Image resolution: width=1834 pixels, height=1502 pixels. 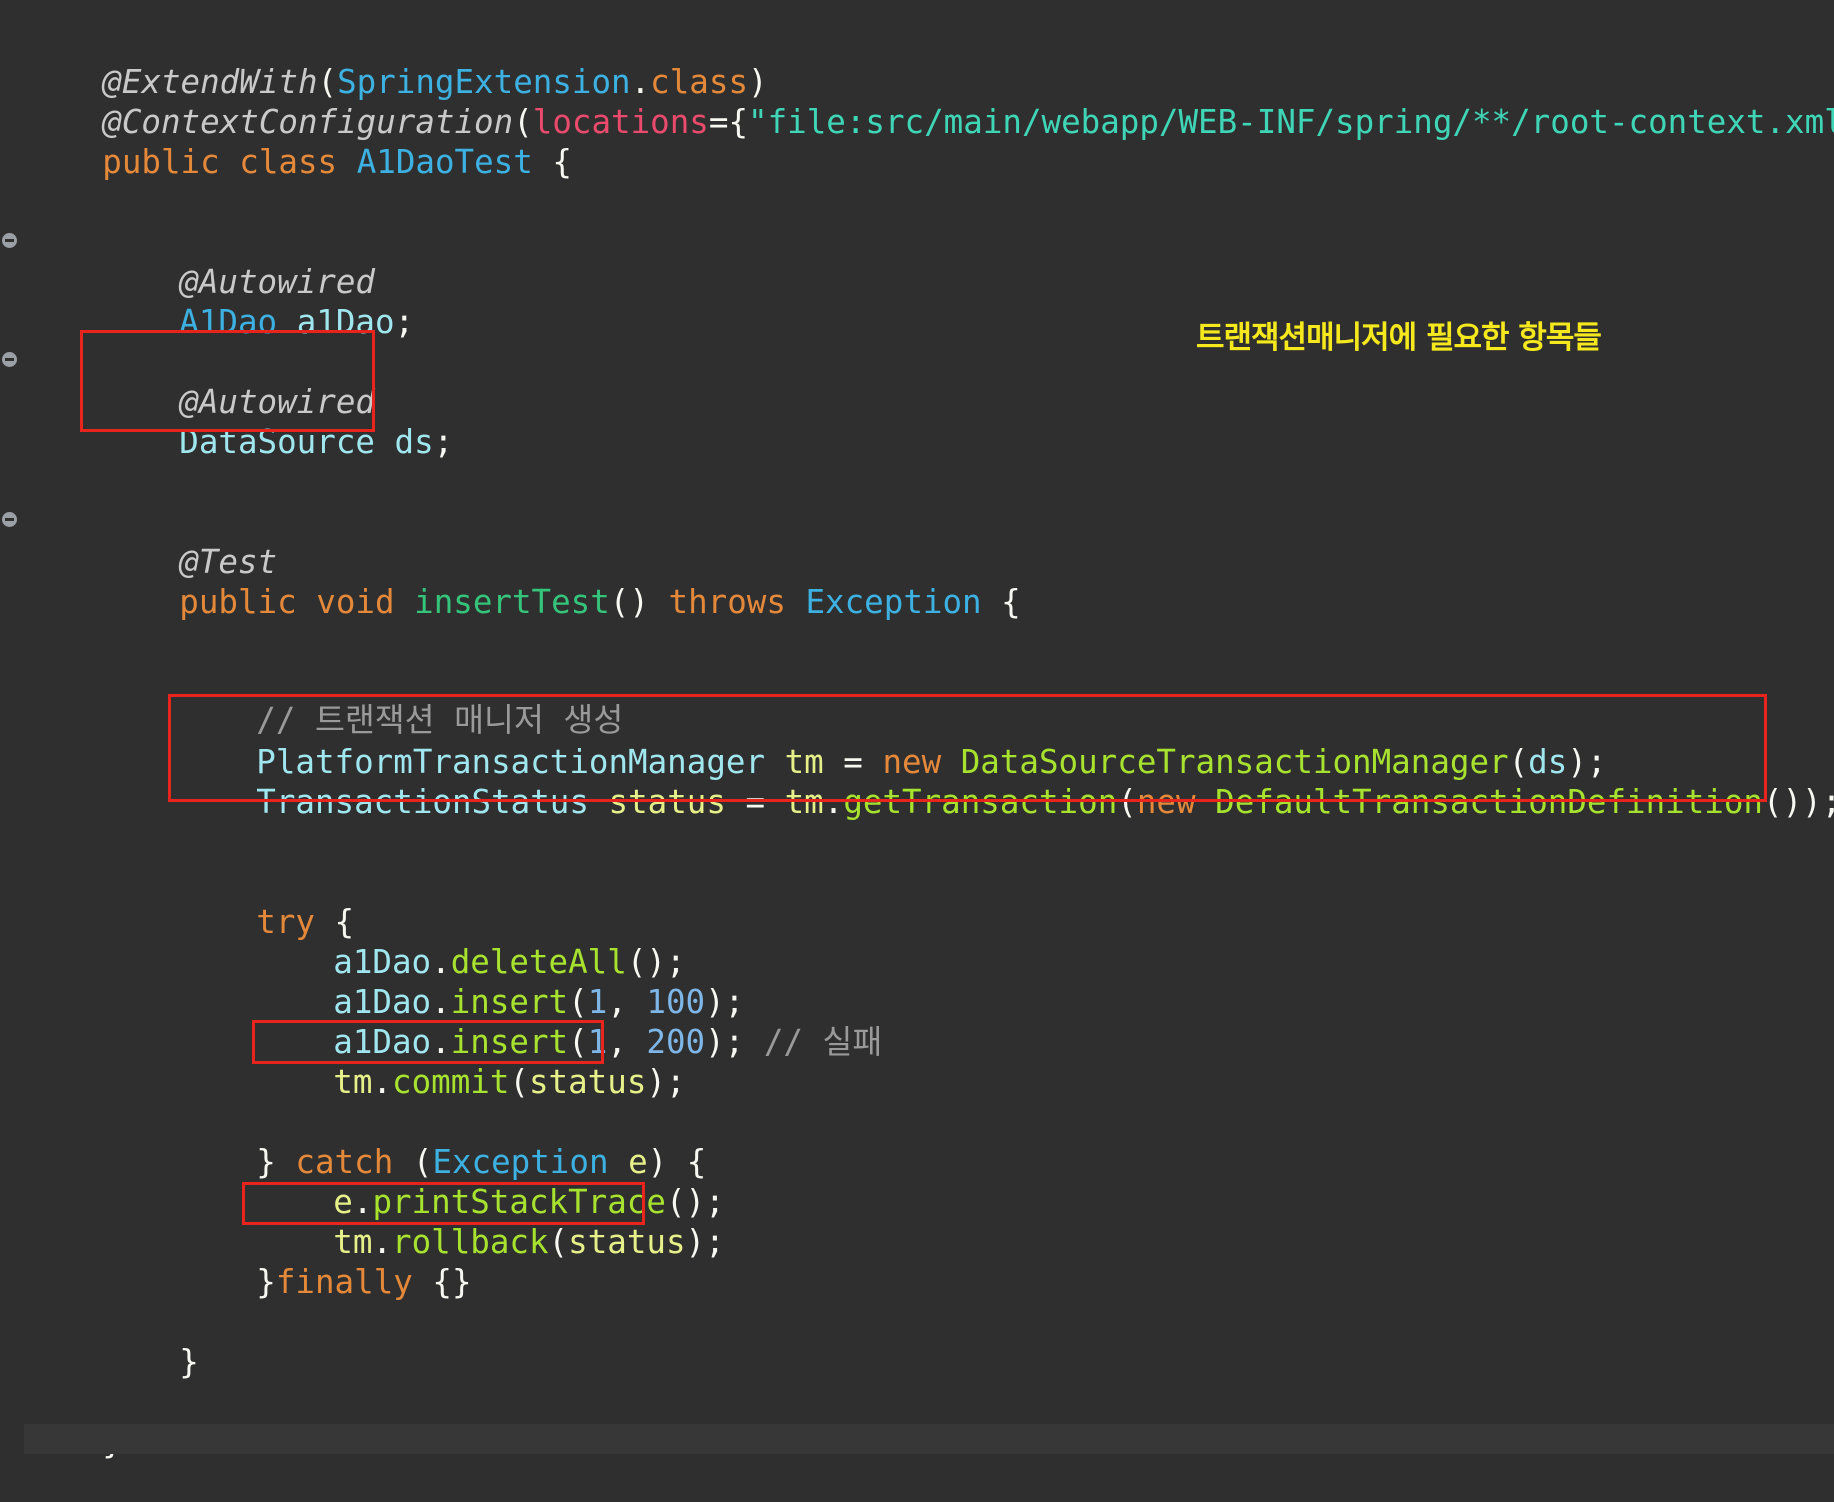 I want to click on highlight-box-datasource, so click(x=227, y=381).